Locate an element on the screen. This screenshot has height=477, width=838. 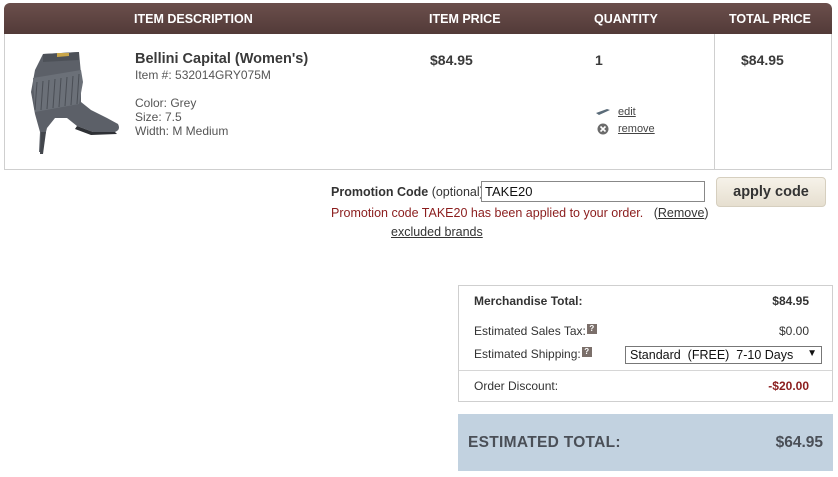
header-total-price: TOTAL PRICE is located at coordinates (770, 19).